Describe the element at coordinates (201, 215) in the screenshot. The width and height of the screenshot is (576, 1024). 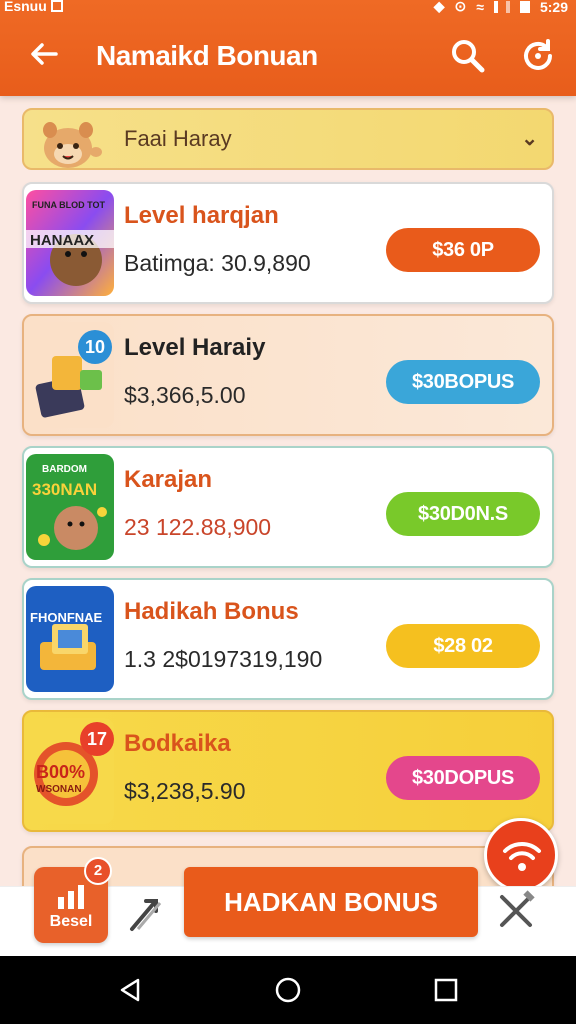
I see `bonus-name: Level harqjan` at that location.